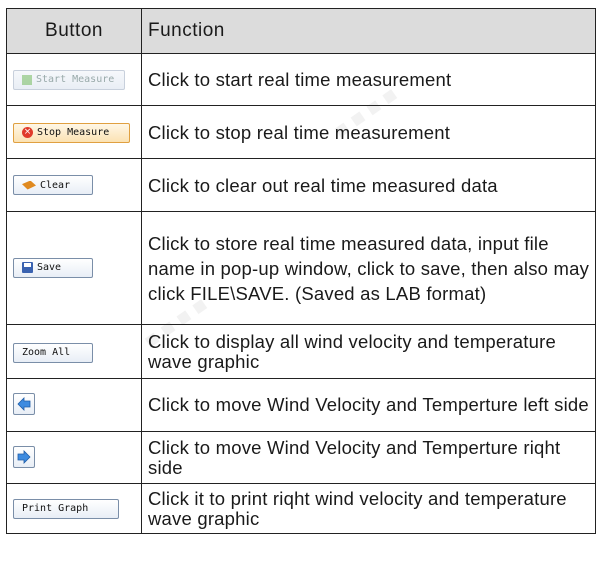  I want to click on header-function: Function, so click(368, 31).